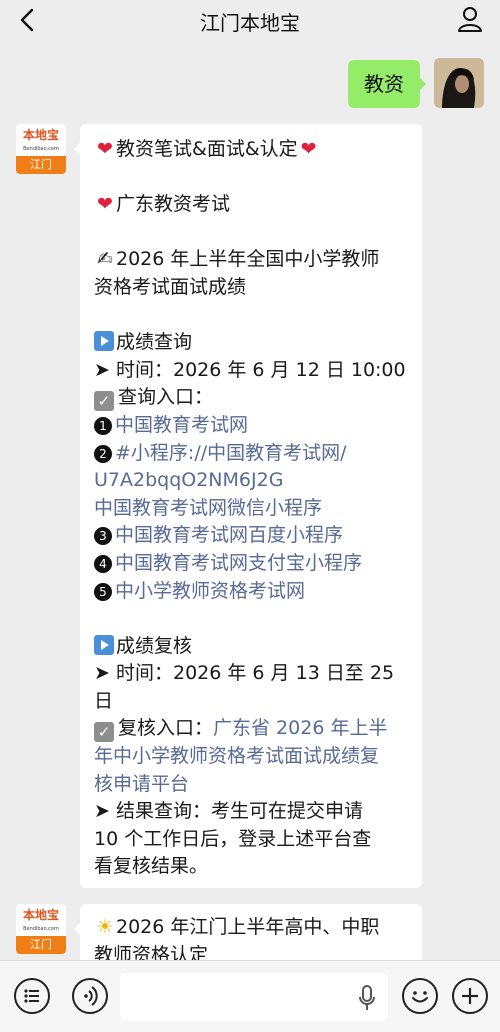 The image size is (500, 1032). Describe the element at coordinates (103, 563) in the screenshot. I see `number-4-icon: 4` at that location.